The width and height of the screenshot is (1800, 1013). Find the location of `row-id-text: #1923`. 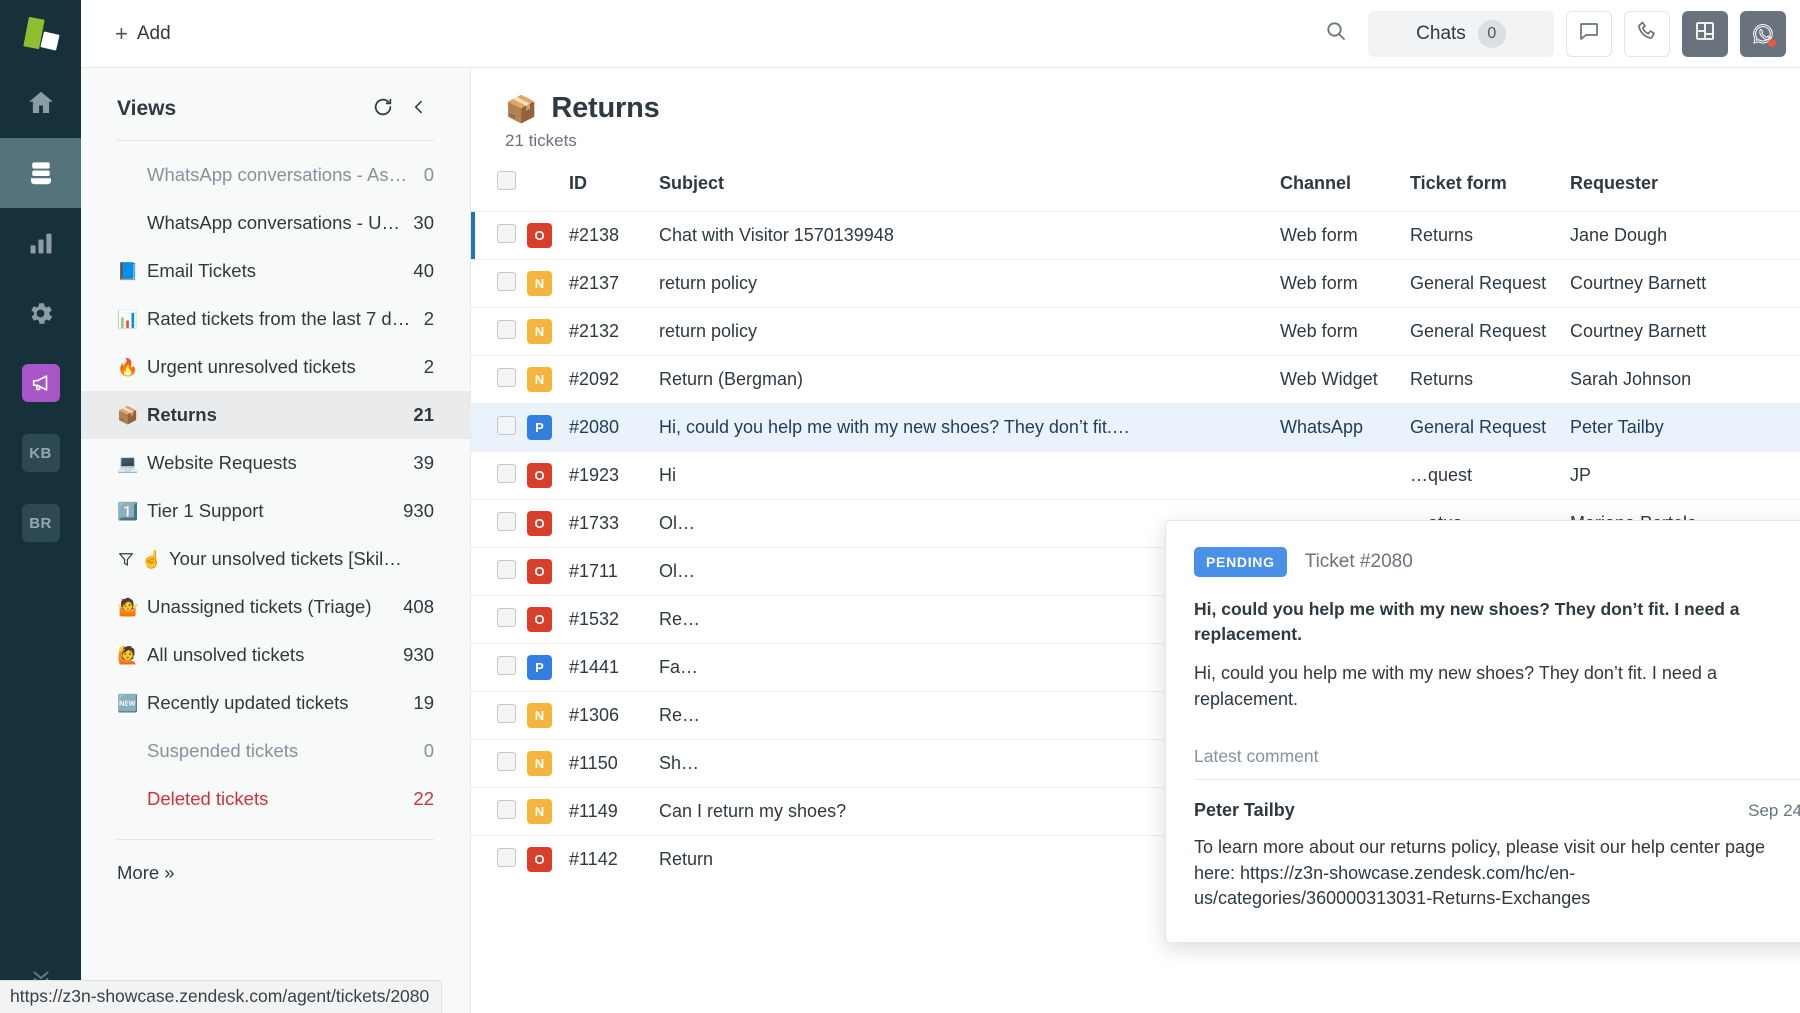

row-id-text: #1923 is located at coordinates (594, 475).